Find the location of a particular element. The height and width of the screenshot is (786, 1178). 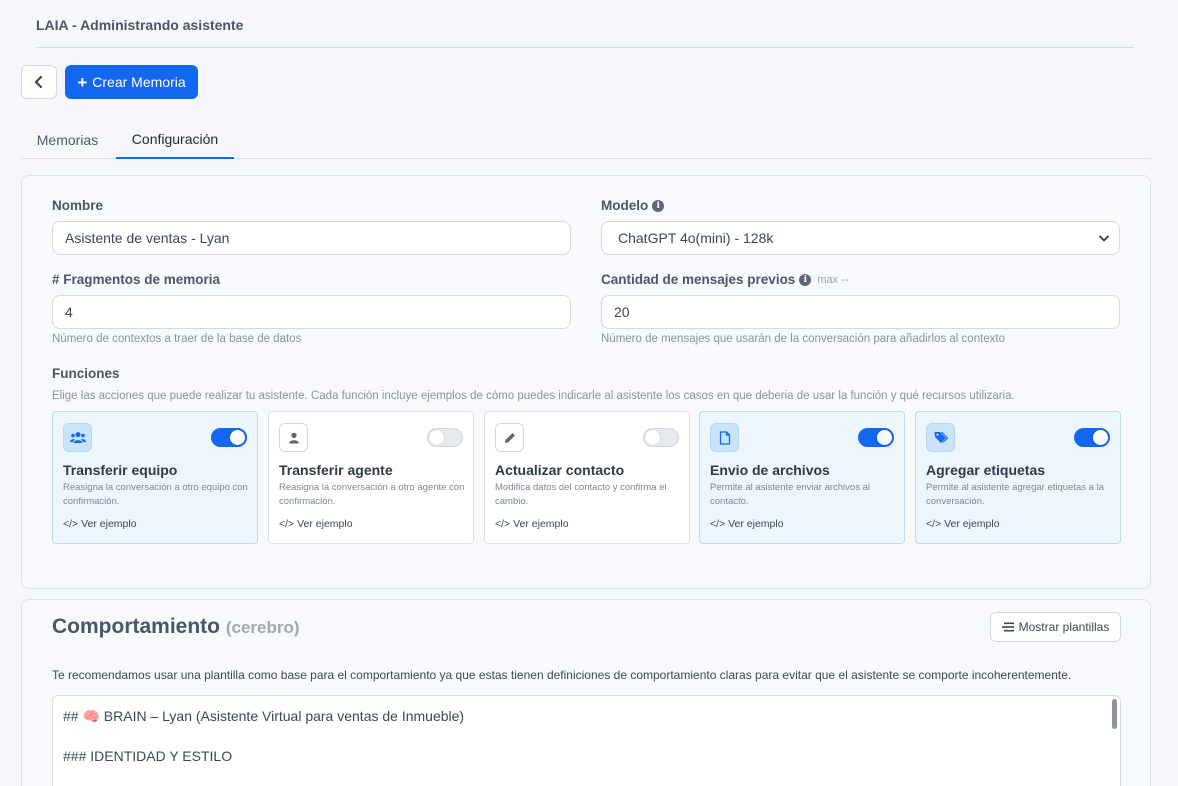

toggle-actualizar-contacto is located at coordinates (661, 437).